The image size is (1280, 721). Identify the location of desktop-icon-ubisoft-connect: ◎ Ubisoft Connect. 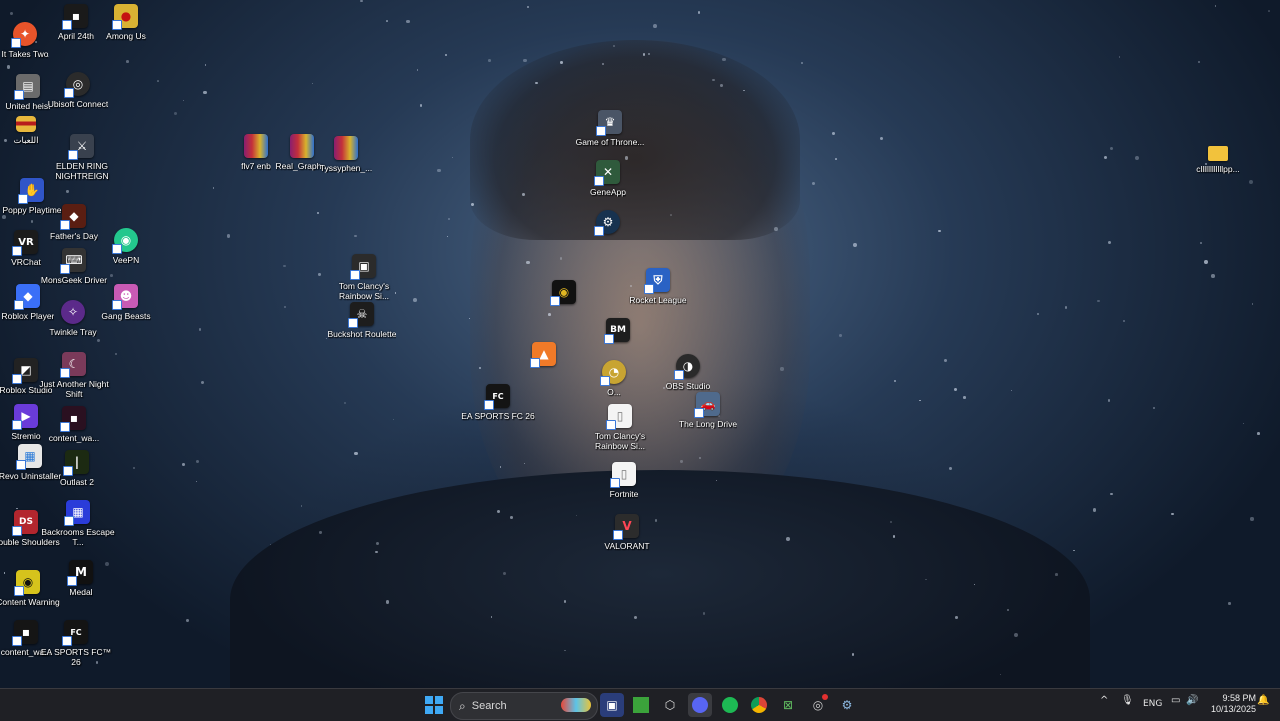
(78, 90).